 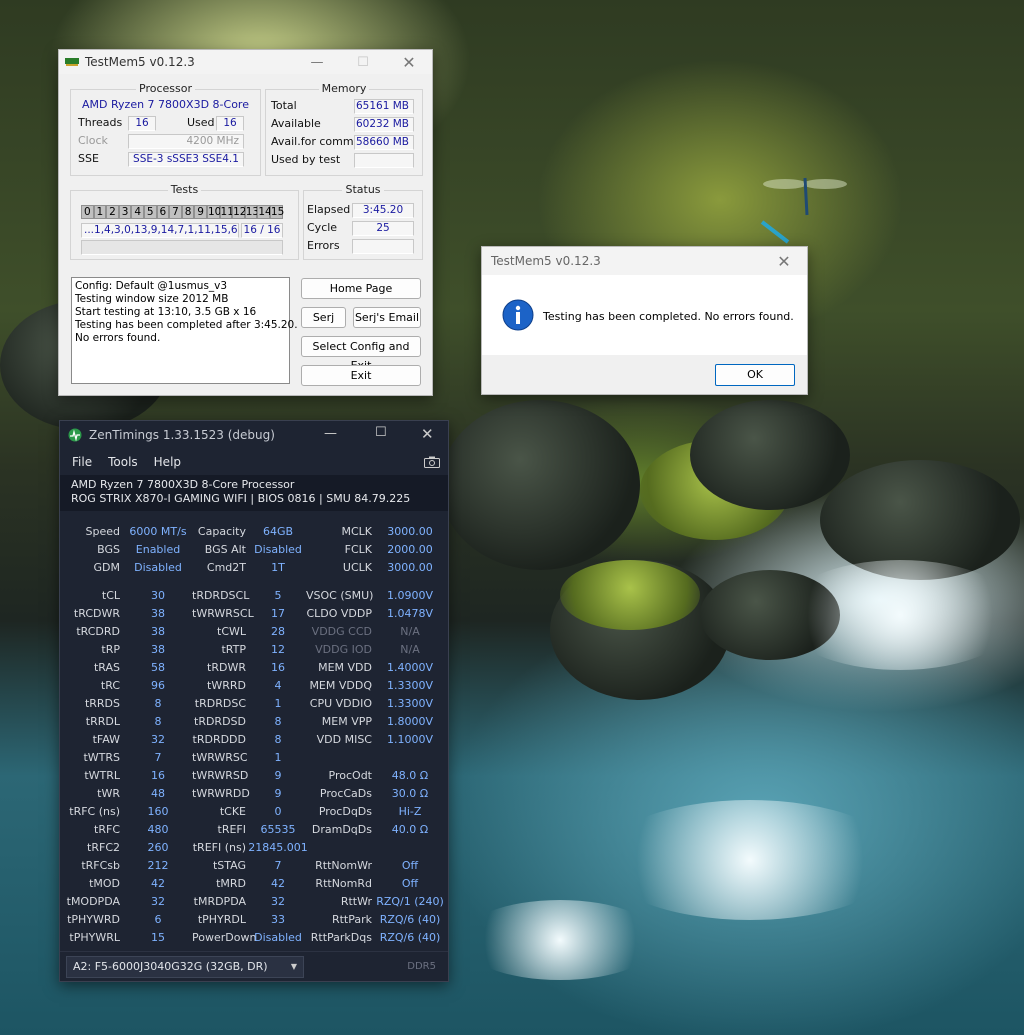 I want to click on timing-label: BGS, so click(x=108, y=549).